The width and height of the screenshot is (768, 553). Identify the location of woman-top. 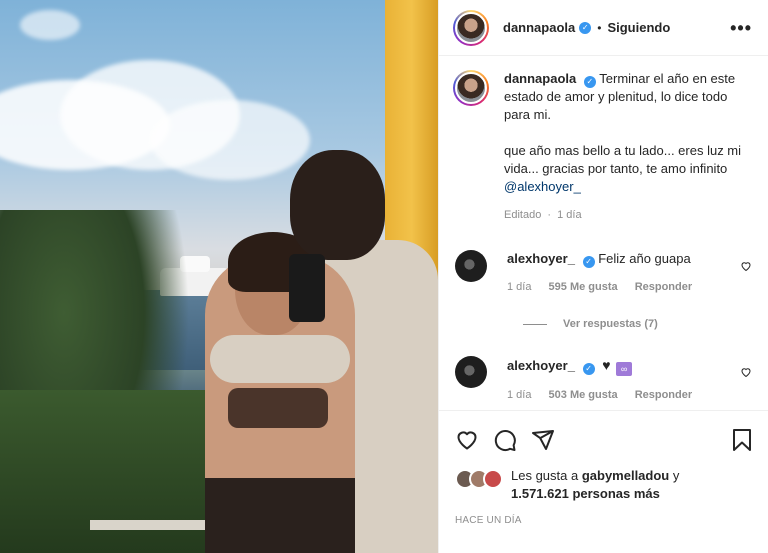
(278, 408).